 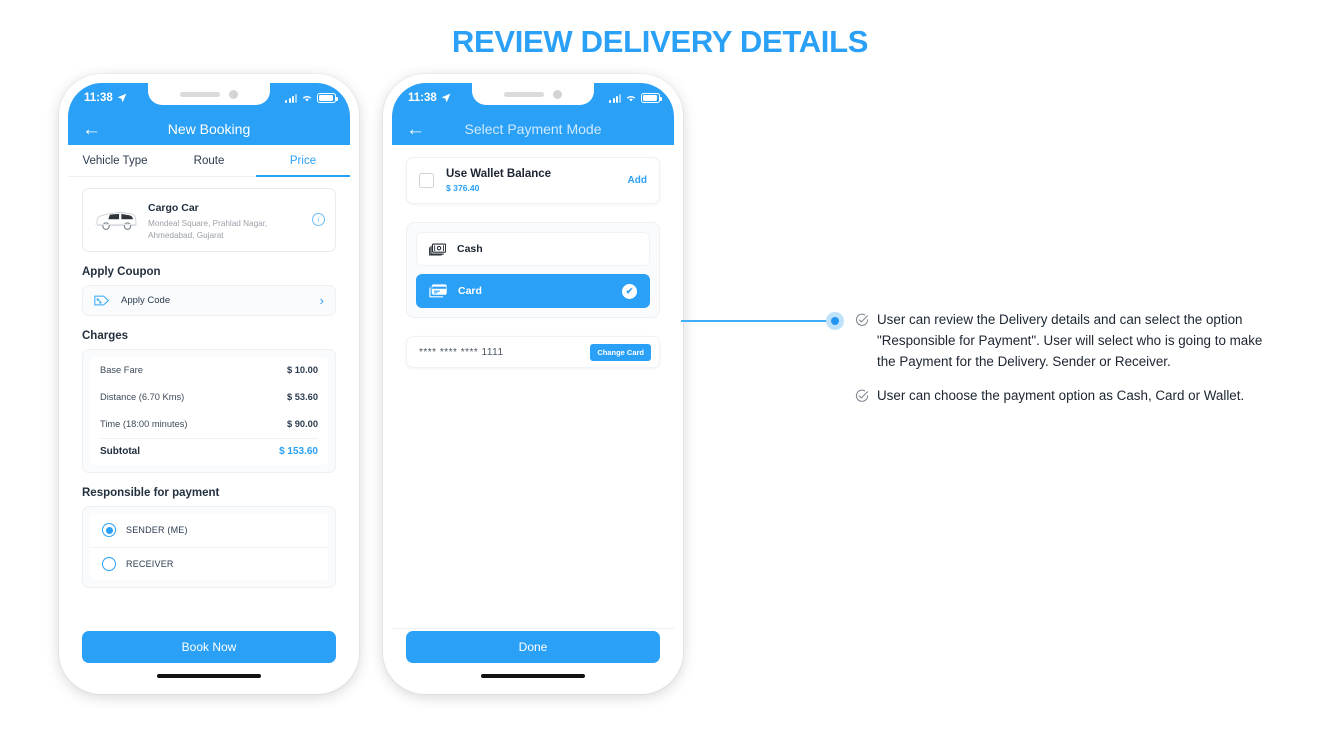 I want to click on charge-amount: $ 53.60, so click(x=302, y=397).